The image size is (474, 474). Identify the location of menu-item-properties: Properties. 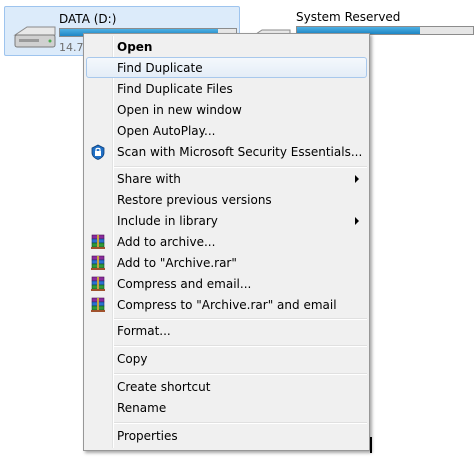
(226, 435).